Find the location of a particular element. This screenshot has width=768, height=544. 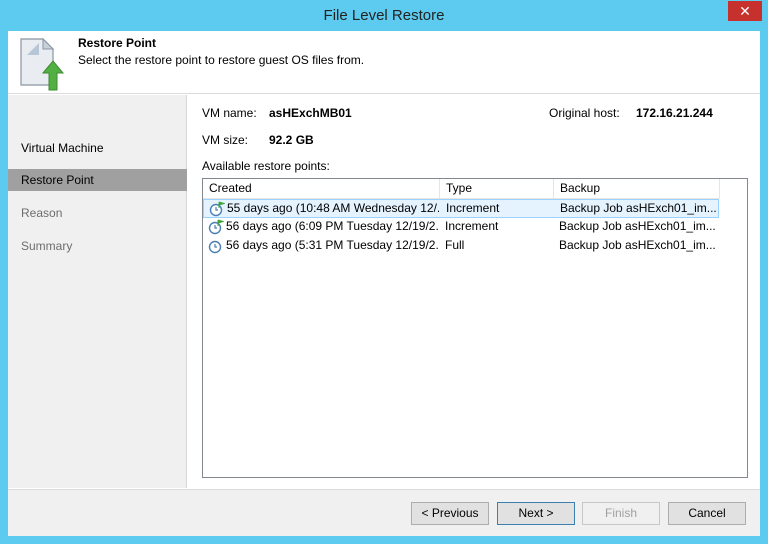

type-cell: Full is located at coordinates (455, 245).